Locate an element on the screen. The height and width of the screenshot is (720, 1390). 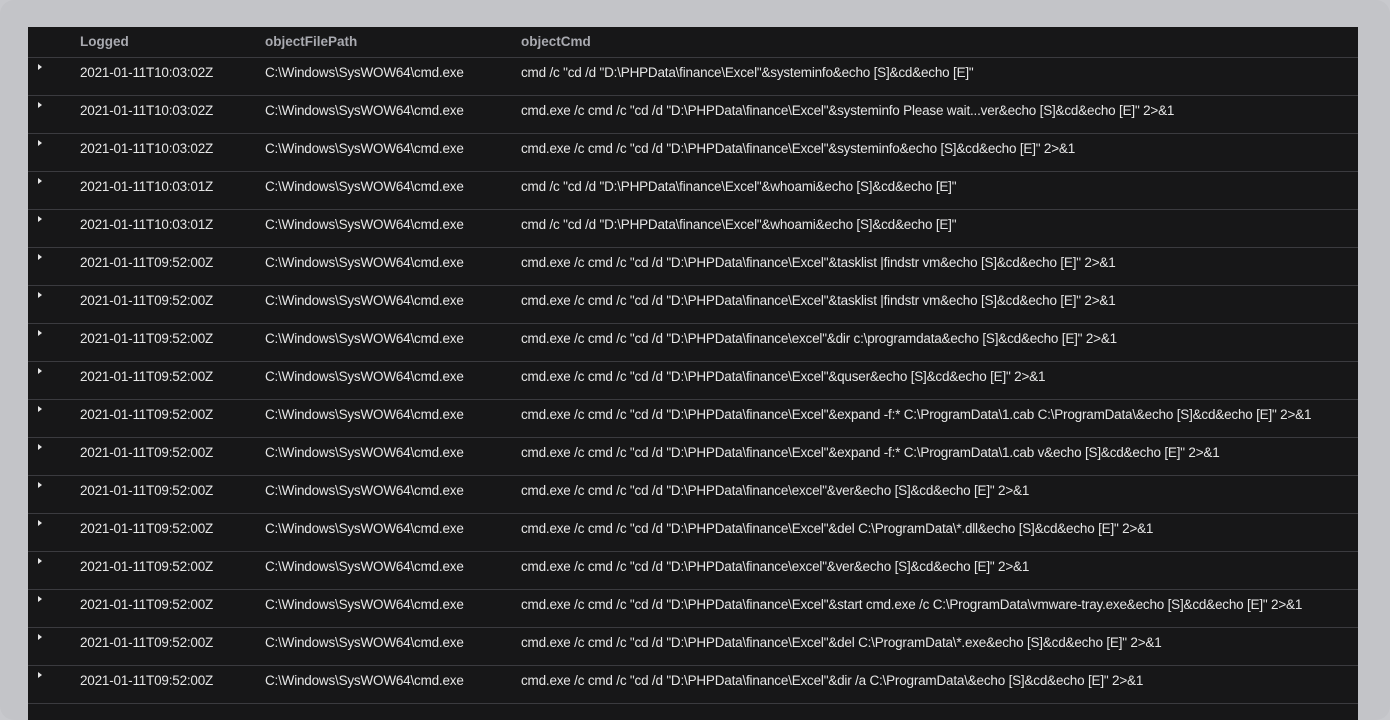
table-header: Logged objectFilePath objectCmd is located at coordinates (693, 42).